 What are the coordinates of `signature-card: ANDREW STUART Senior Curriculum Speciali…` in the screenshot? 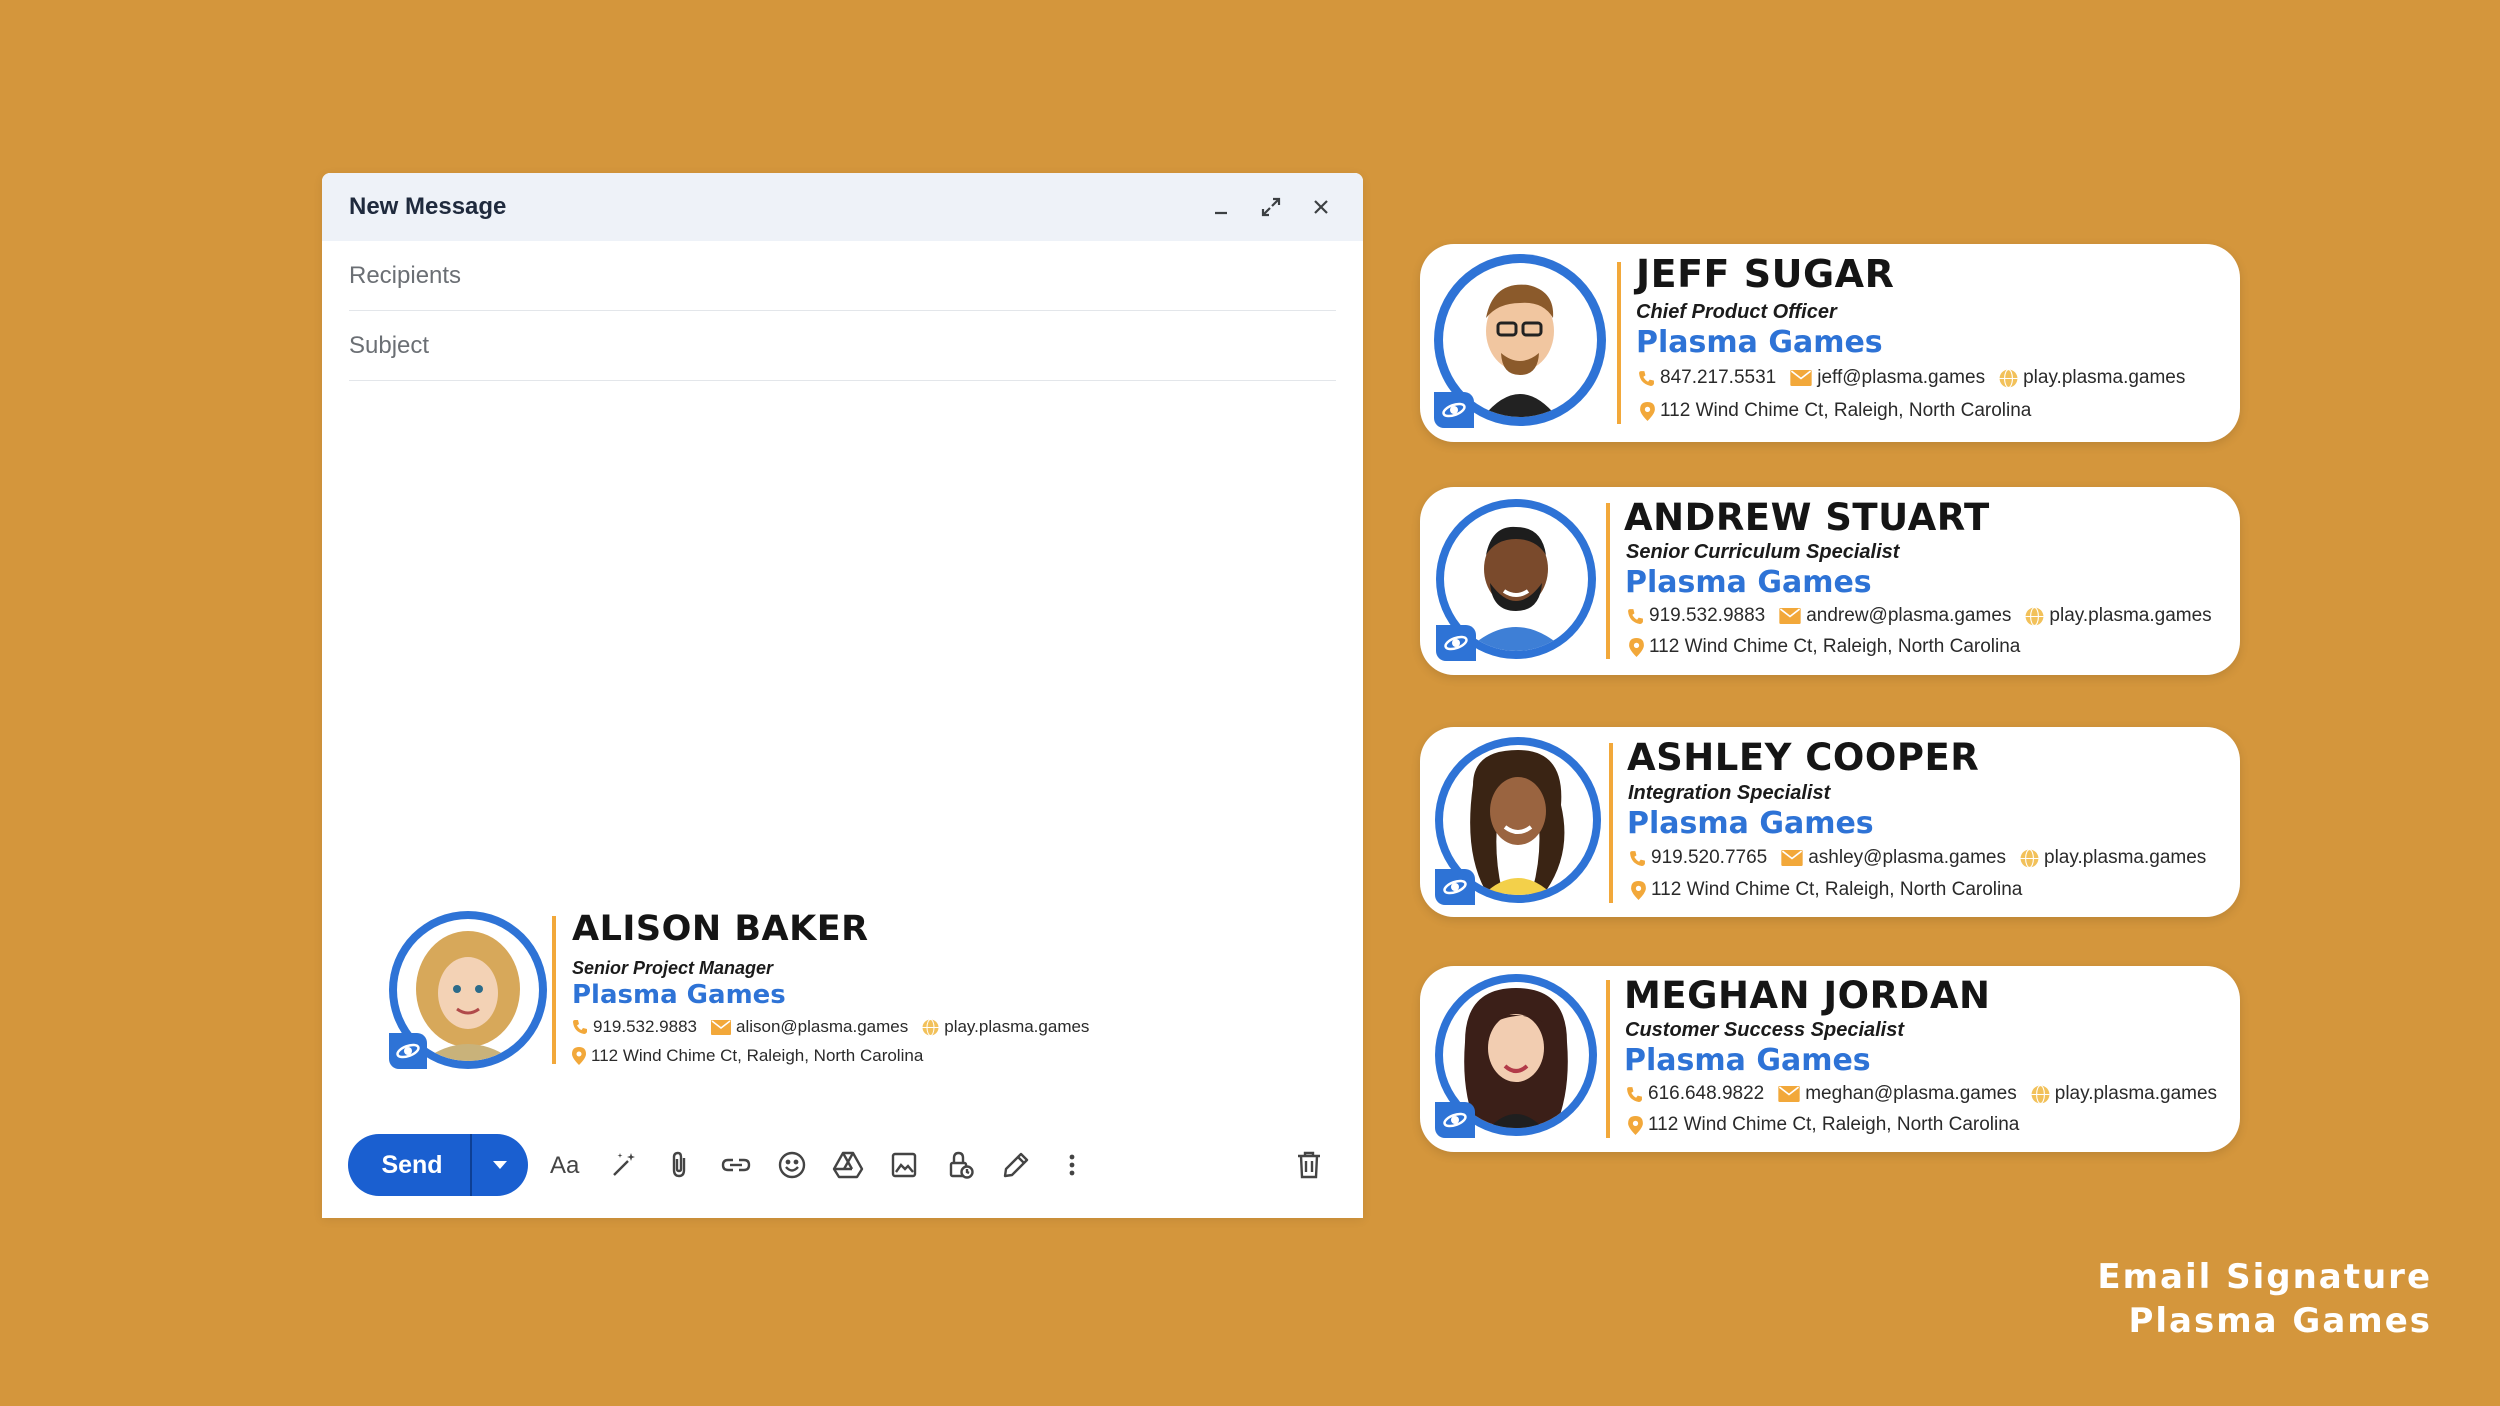 It's located at (1830, 581).